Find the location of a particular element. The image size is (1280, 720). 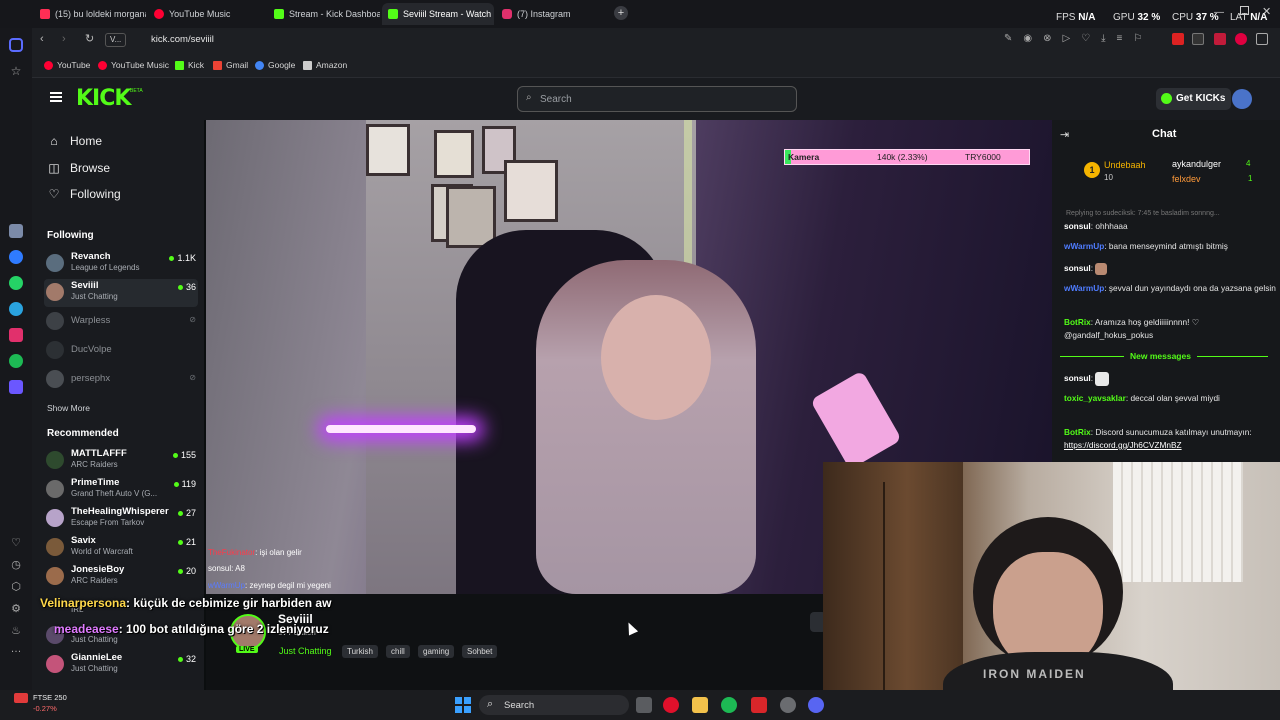

back-icon: ‹ is located at coordinates (42, 39).